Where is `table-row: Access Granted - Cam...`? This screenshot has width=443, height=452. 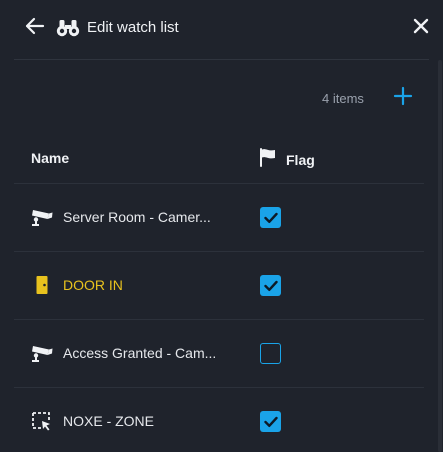
table-row: Access Granted - Cam... is located at coordinates (219, 354).